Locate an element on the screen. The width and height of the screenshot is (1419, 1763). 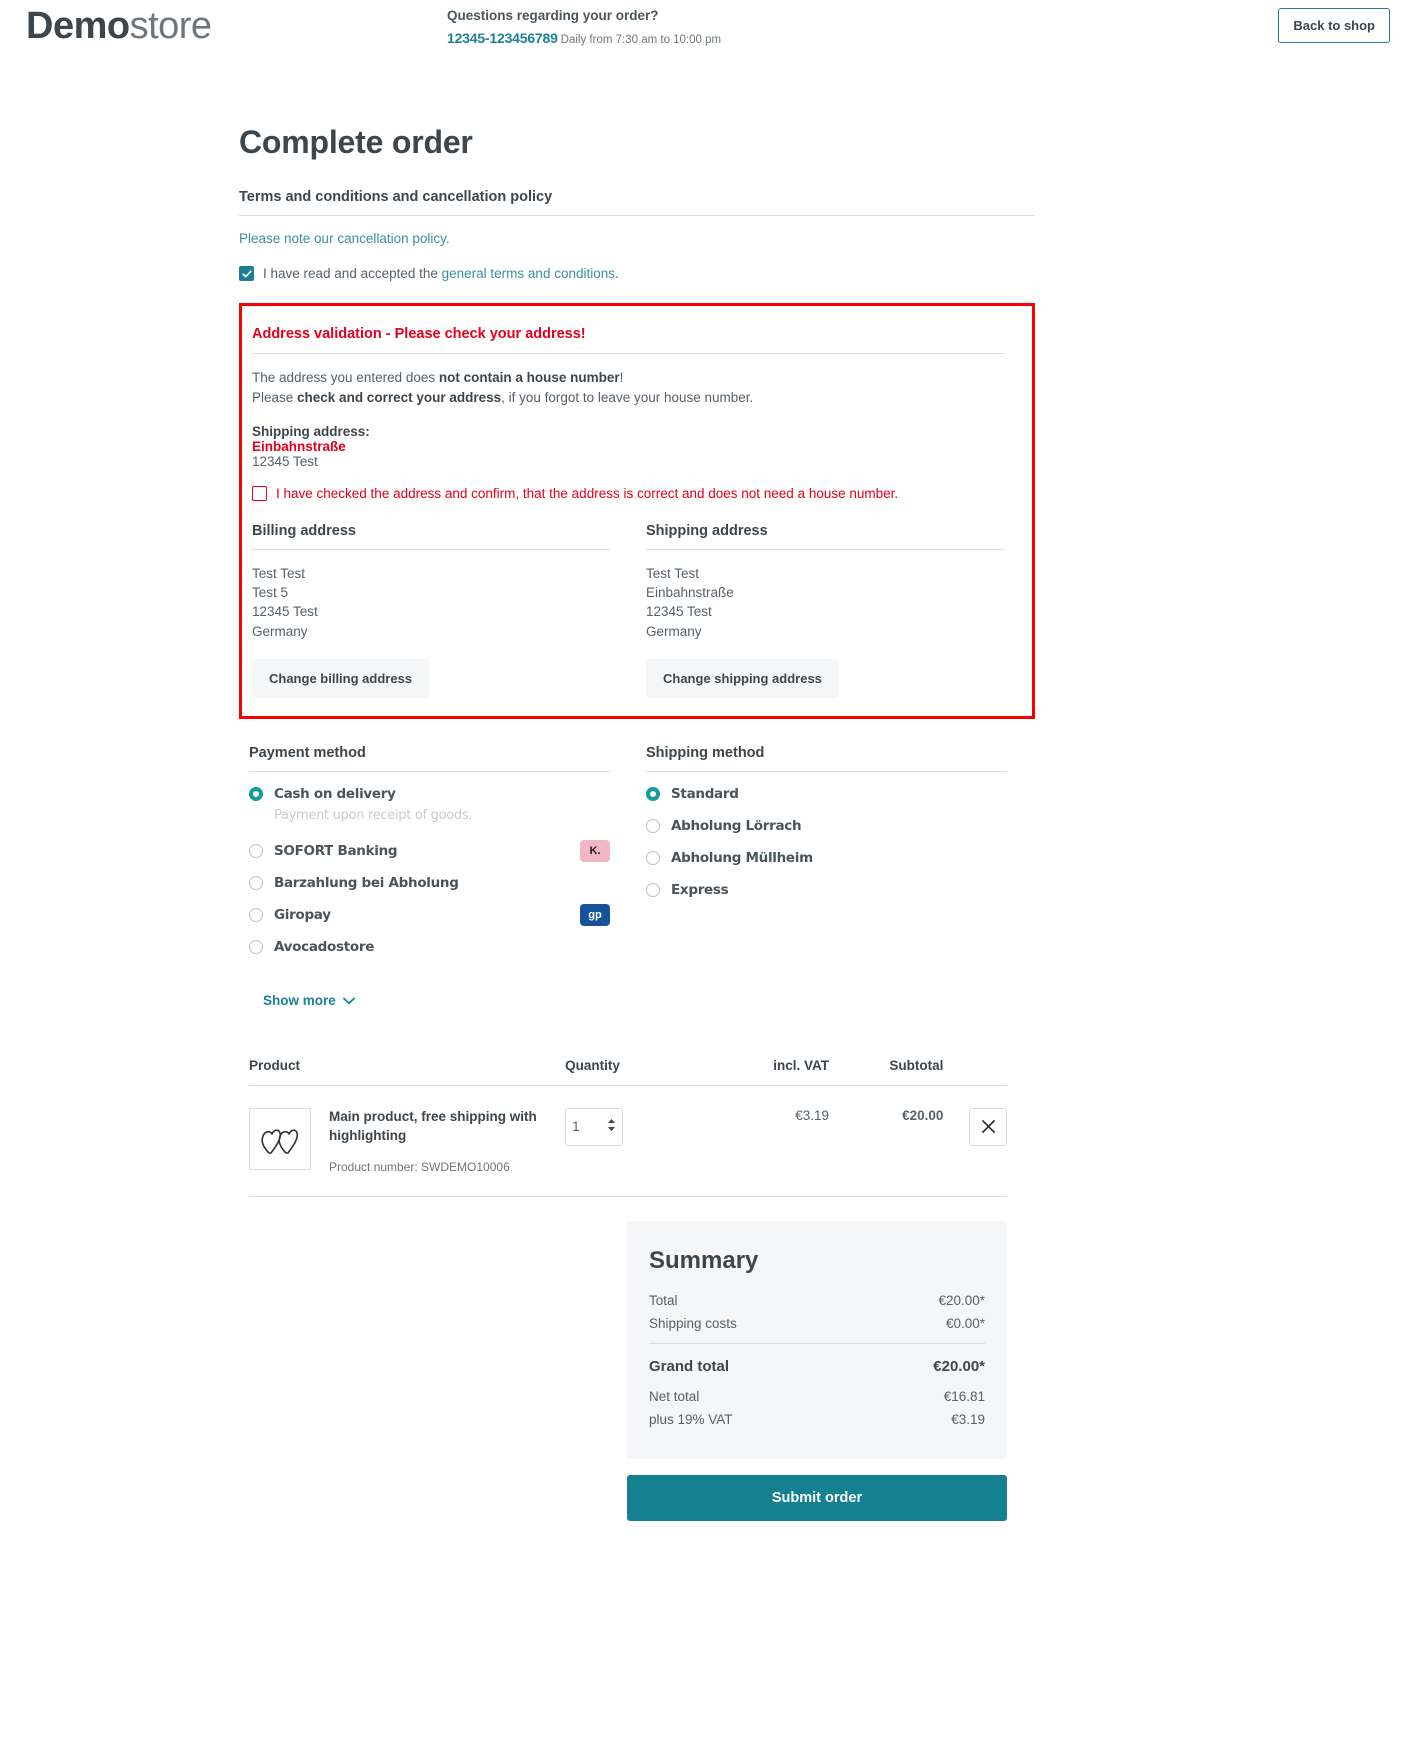
cart-cell-subtotal: €20.00 is located at coordinates (886, 1141).